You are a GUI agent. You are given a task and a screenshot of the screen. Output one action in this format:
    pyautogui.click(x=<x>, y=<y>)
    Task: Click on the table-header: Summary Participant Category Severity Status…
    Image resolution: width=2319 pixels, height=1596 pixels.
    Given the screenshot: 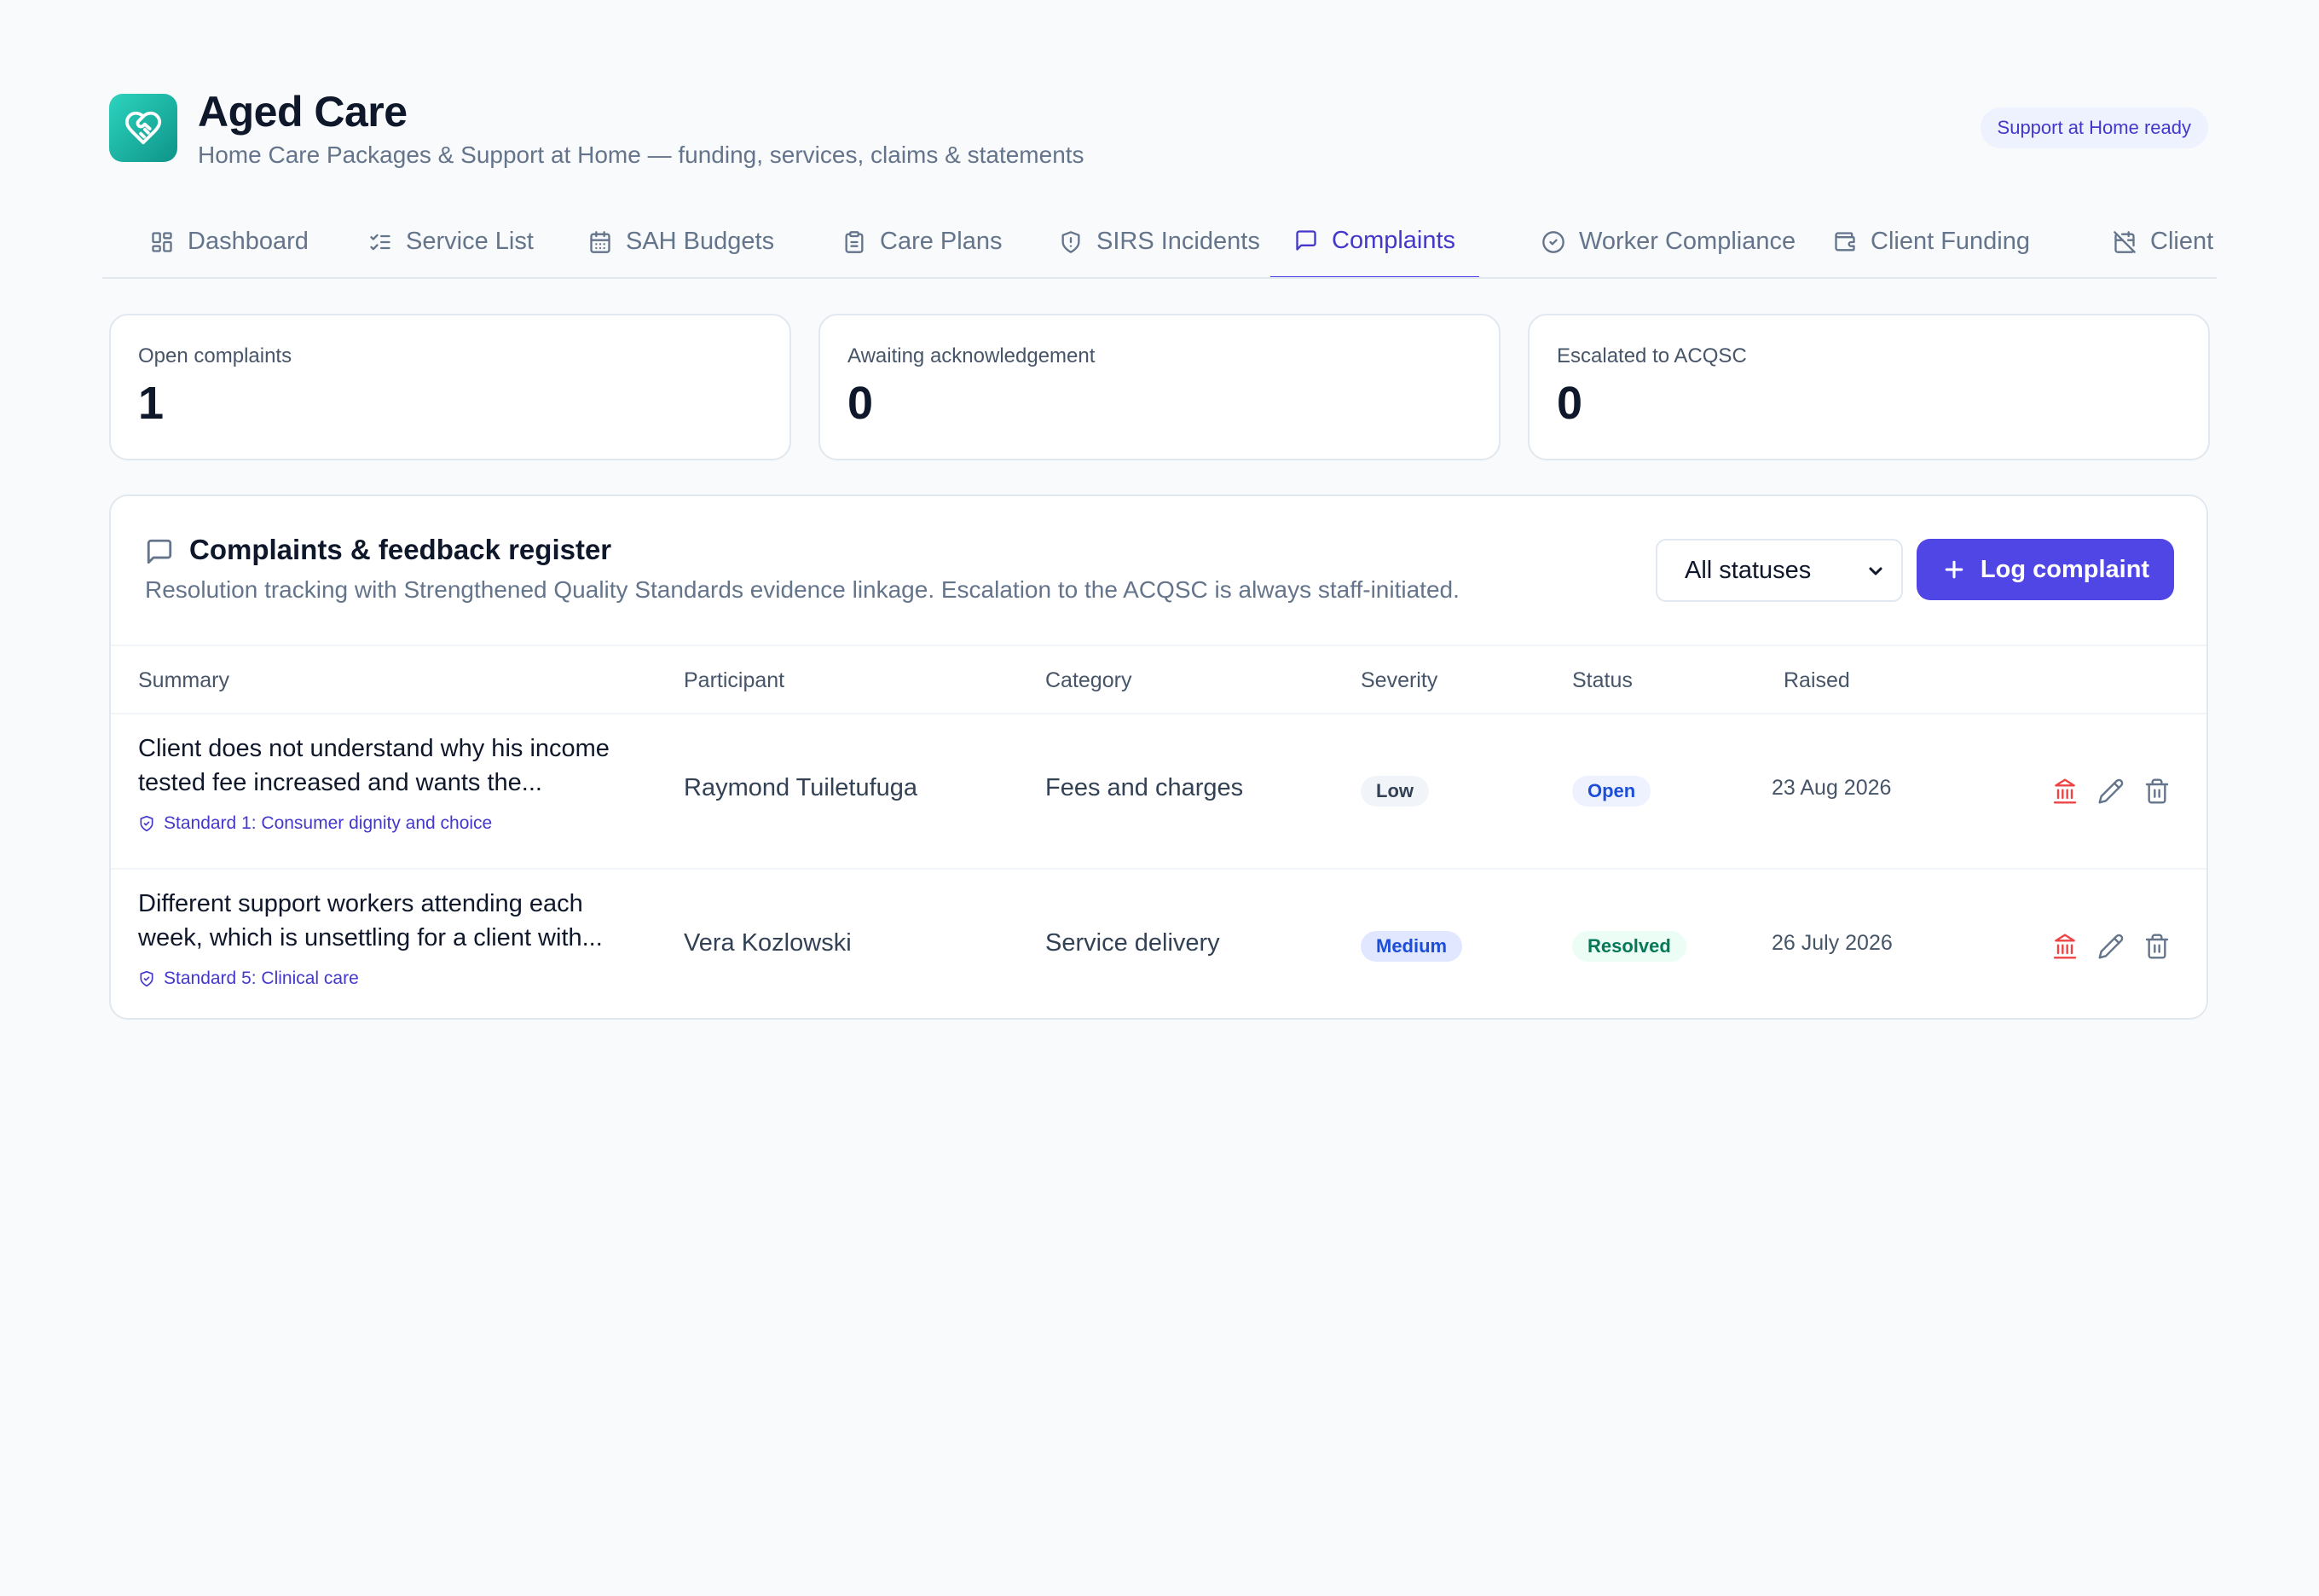 What is the action you would take?
    pyautogui.click(x=1158, y=679)
    